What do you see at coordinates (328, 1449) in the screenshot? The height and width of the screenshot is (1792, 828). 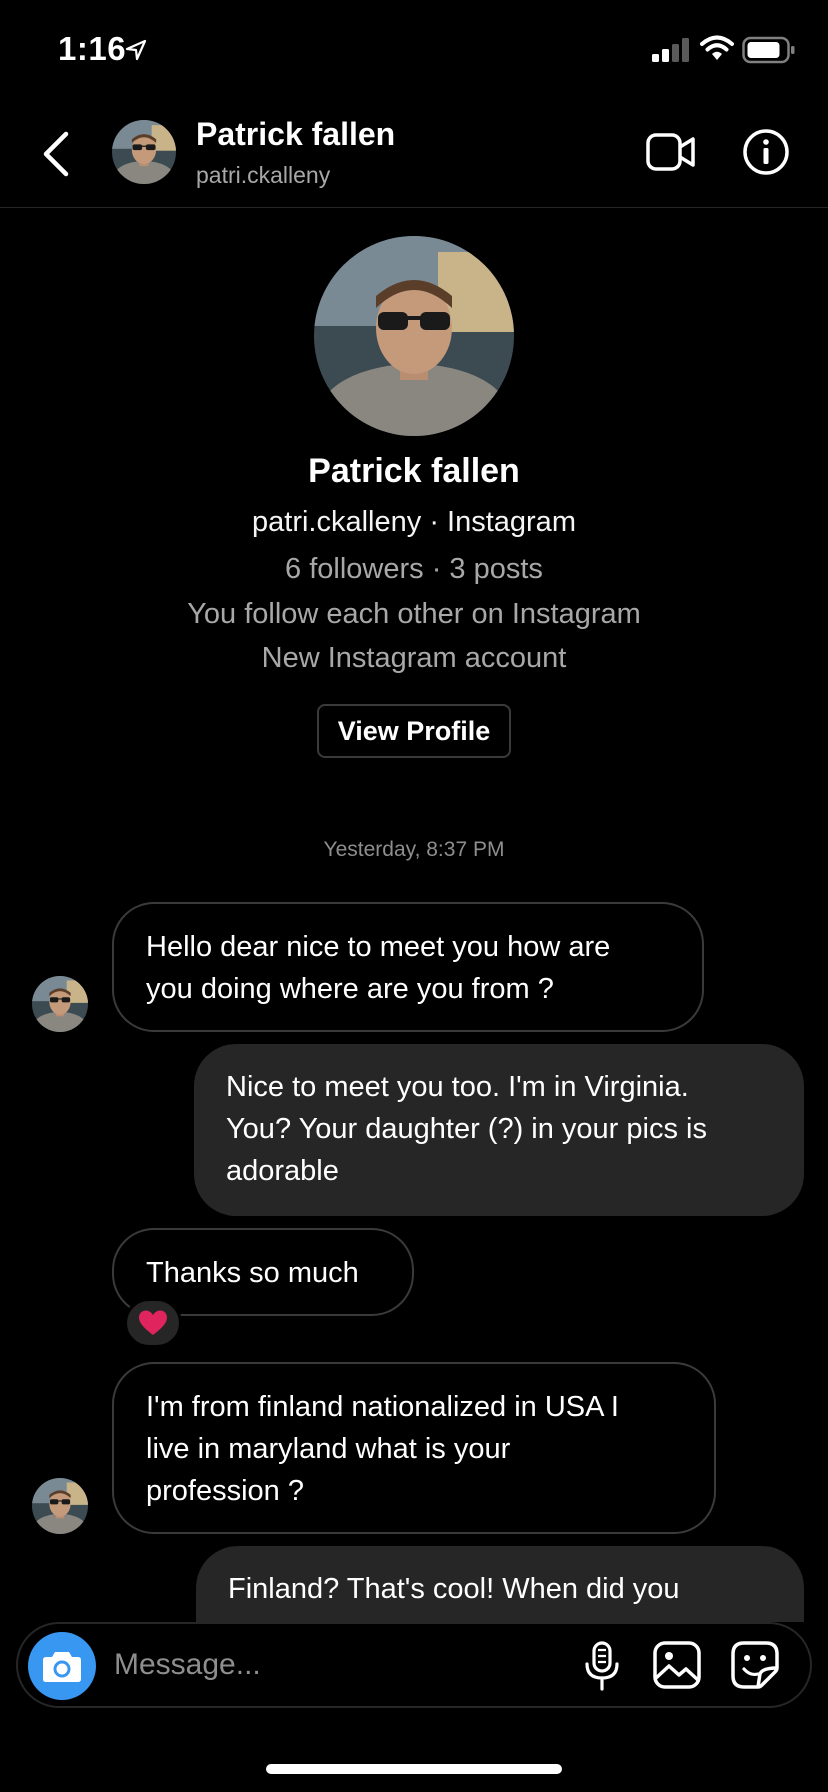 I see `message-line: live in maryland what is your` at bounding box center [328, 1449].